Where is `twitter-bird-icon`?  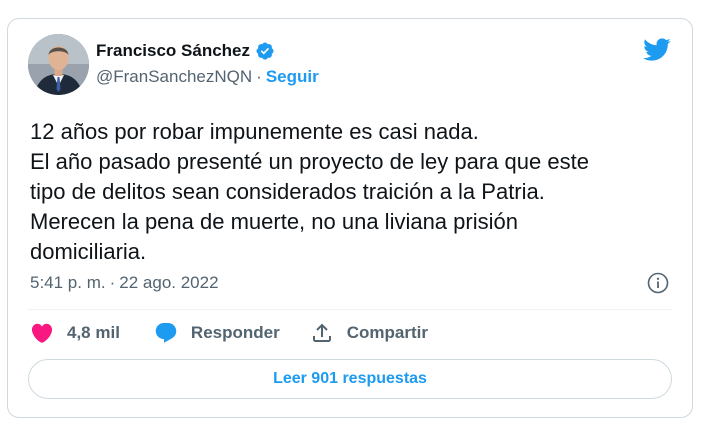 twitter-bird-icon is located at coordinates (656, 49).